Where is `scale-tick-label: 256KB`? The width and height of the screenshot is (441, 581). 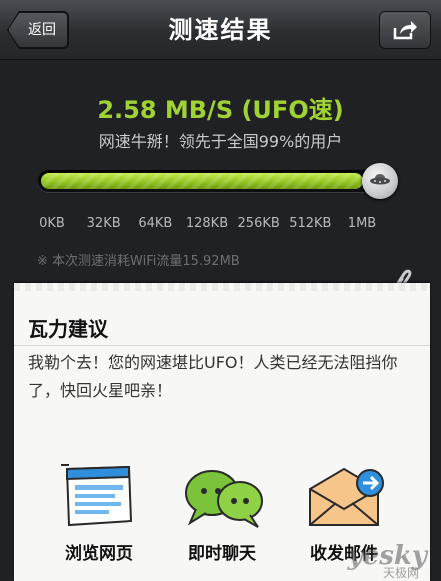
scale-tick-label: 256KB is located at coordinates (258, 223).